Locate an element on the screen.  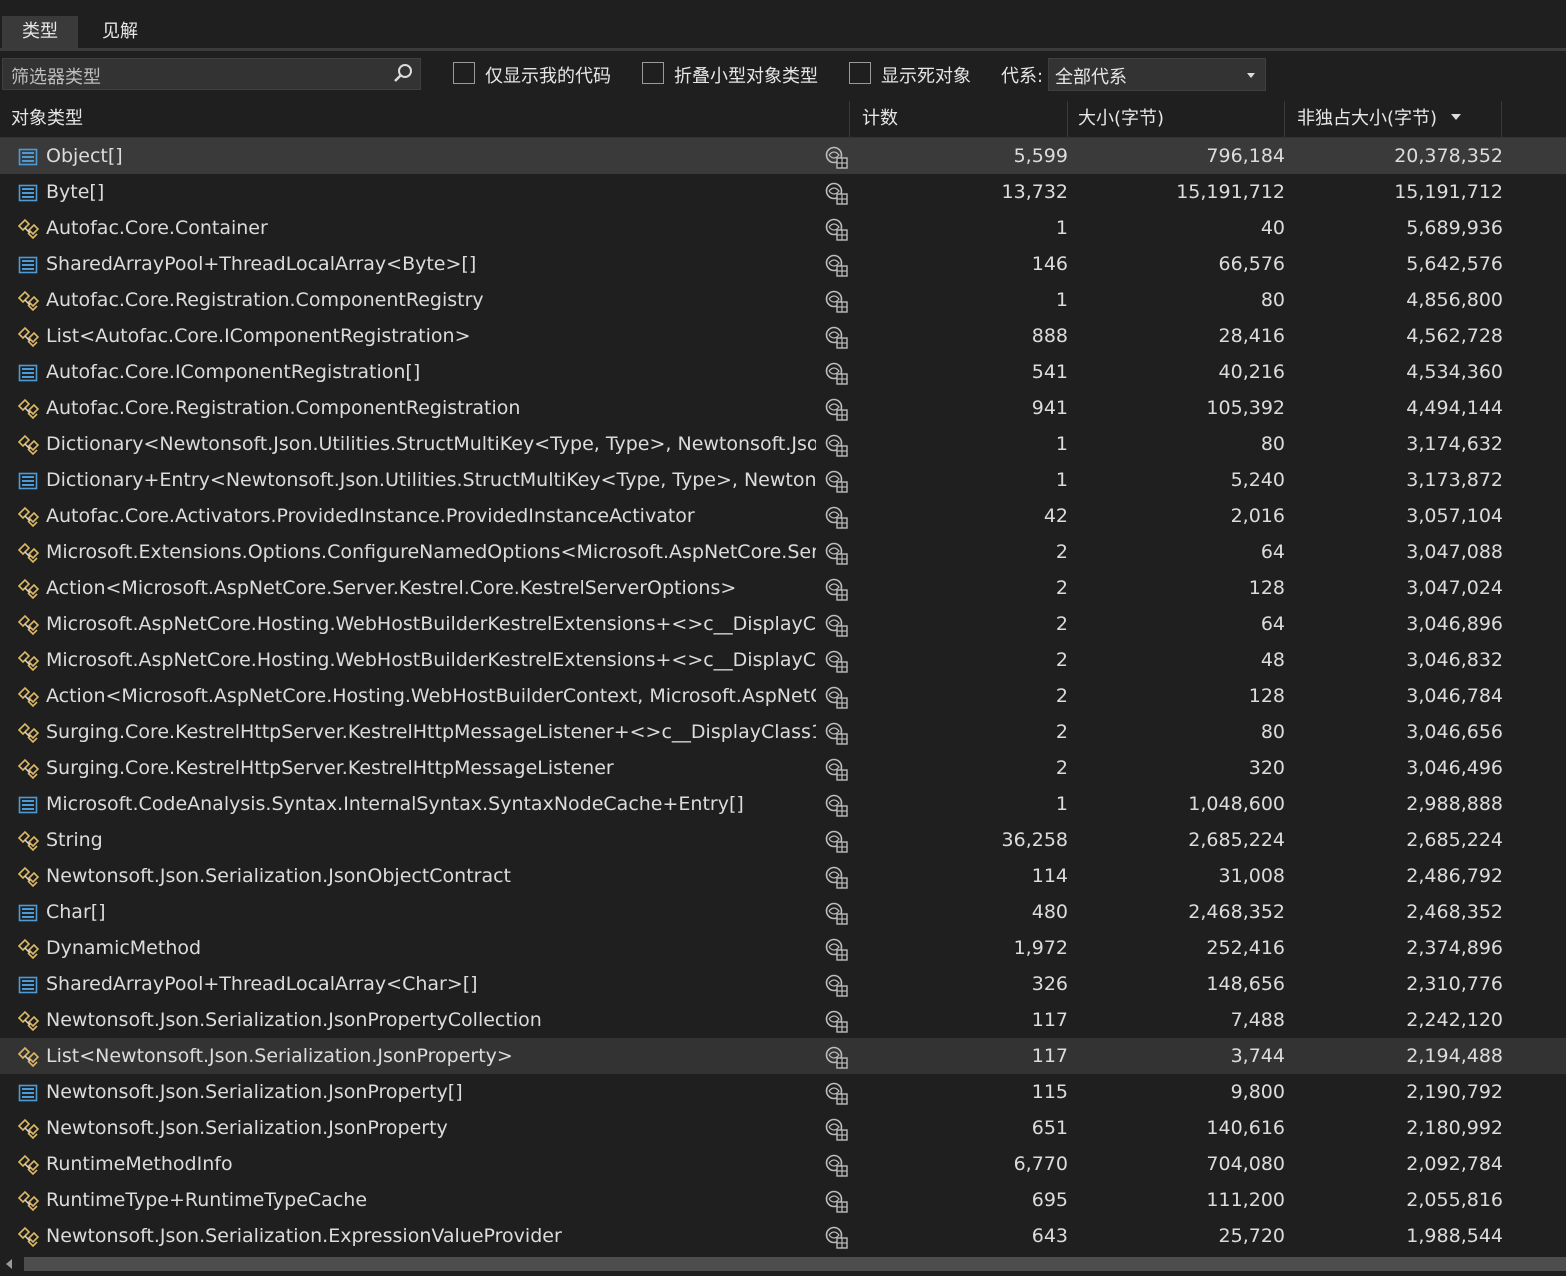
search-icon is located at coordinates (403, 76).